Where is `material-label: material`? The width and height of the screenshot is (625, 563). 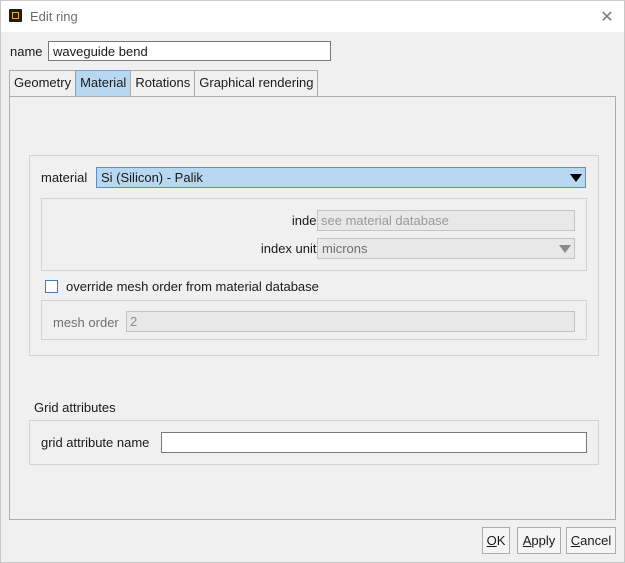
material-label: material is located at coordinates (64, 177).